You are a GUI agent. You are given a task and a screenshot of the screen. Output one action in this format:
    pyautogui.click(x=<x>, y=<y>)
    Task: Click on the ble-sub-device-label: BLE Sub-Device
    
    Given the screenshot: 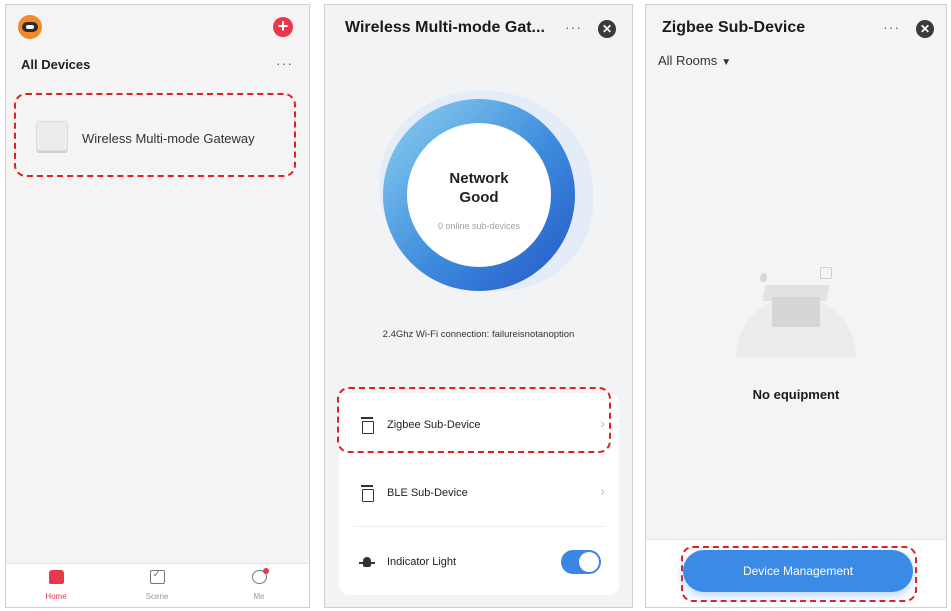 What is the action you would take?
    pyautogui.click(x=427, y=493)
    